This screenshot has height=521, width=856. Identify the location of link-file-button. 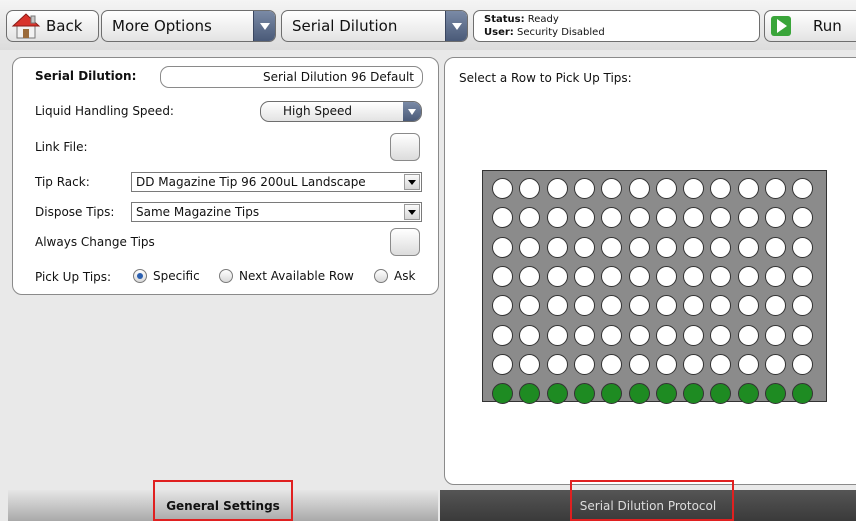
(405, 147).